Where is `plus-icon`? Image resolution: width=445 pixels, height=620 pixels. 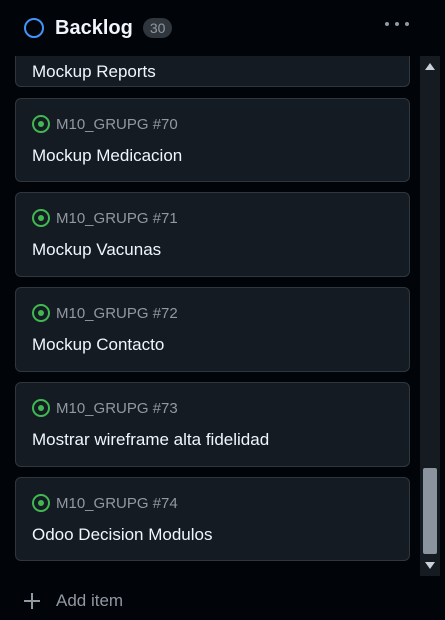
plus-icon is located at coordinates (32, 601).